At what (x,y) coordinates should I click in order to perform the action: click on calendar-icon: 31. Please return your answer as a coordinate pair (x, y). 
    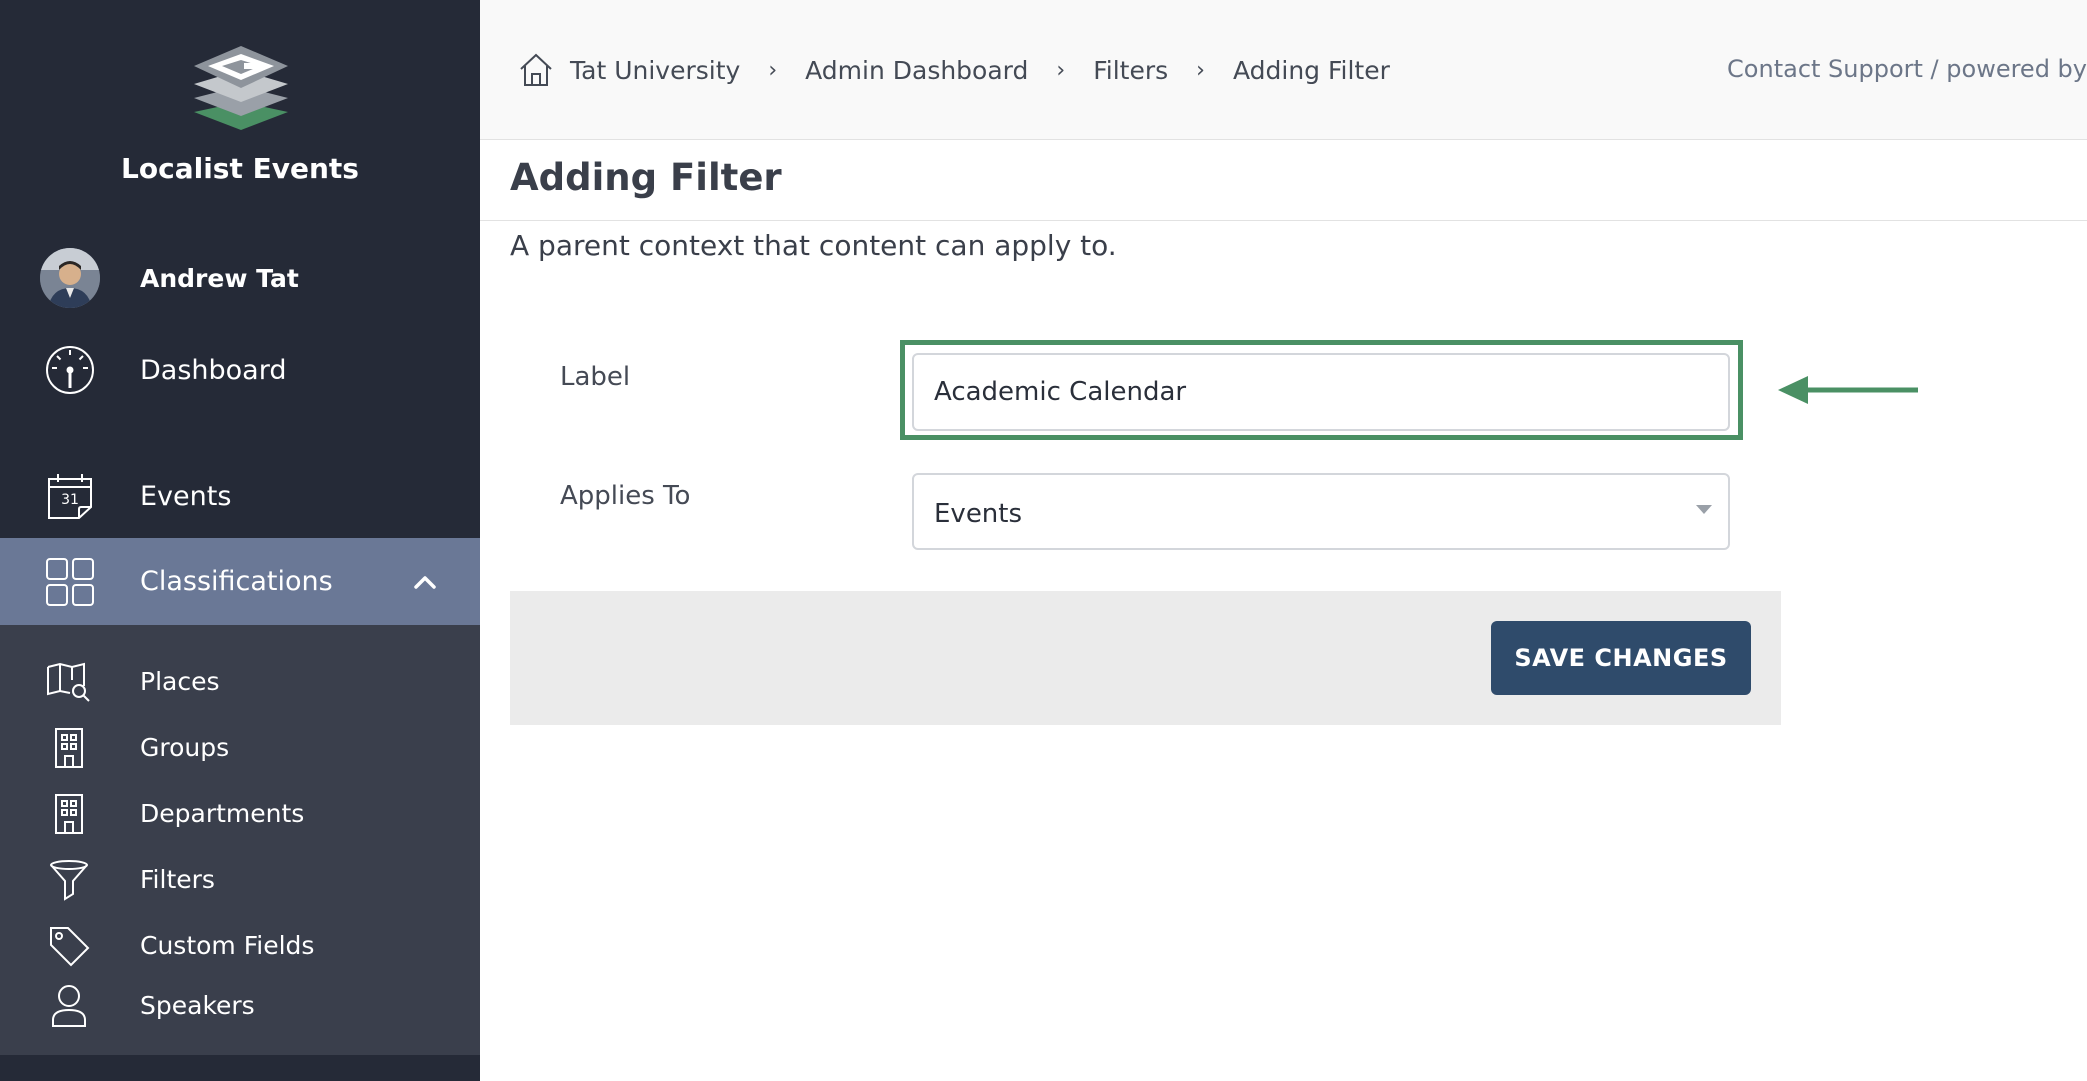
    Looking at the image, I should click on (70, 496).